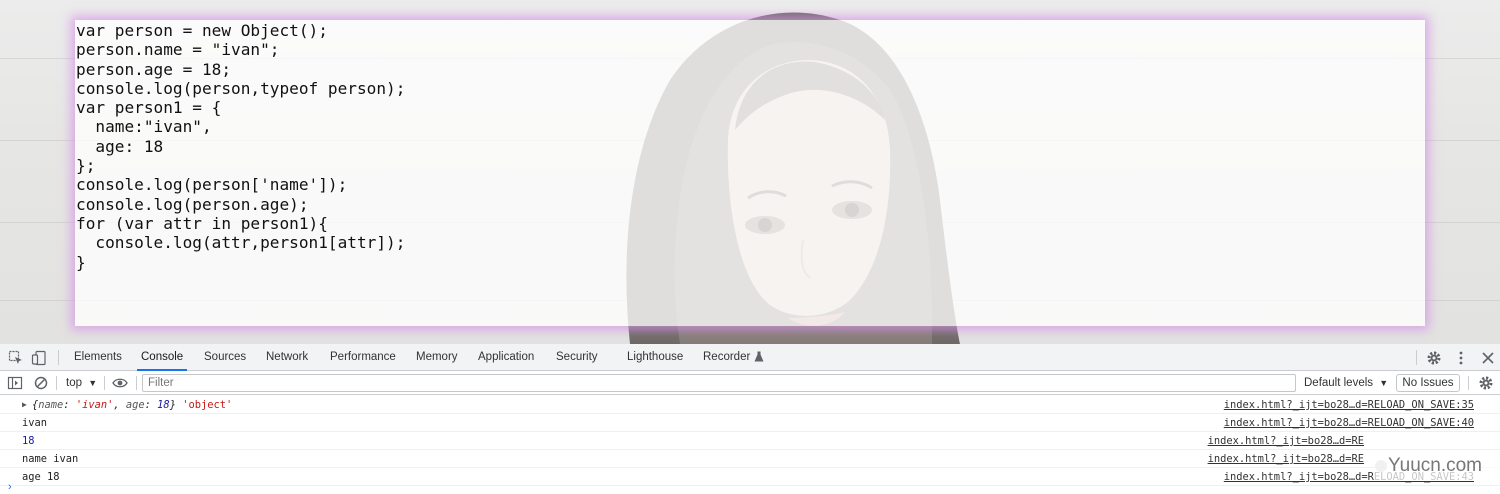  What do you see at coordinates (1434, 358) in the screenshot?
I see `gear-icon` at bounding box center [1434, 358].